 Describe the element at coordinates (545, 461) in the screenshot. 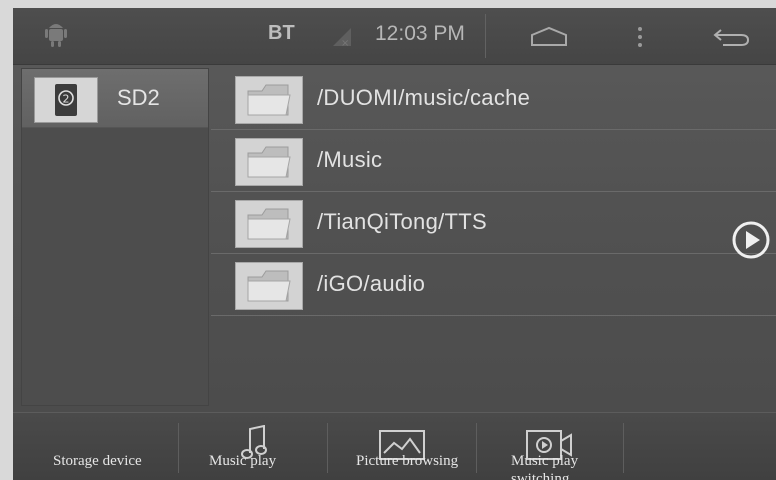

I see `nav-music-play-switching-label: Music play` at that location.